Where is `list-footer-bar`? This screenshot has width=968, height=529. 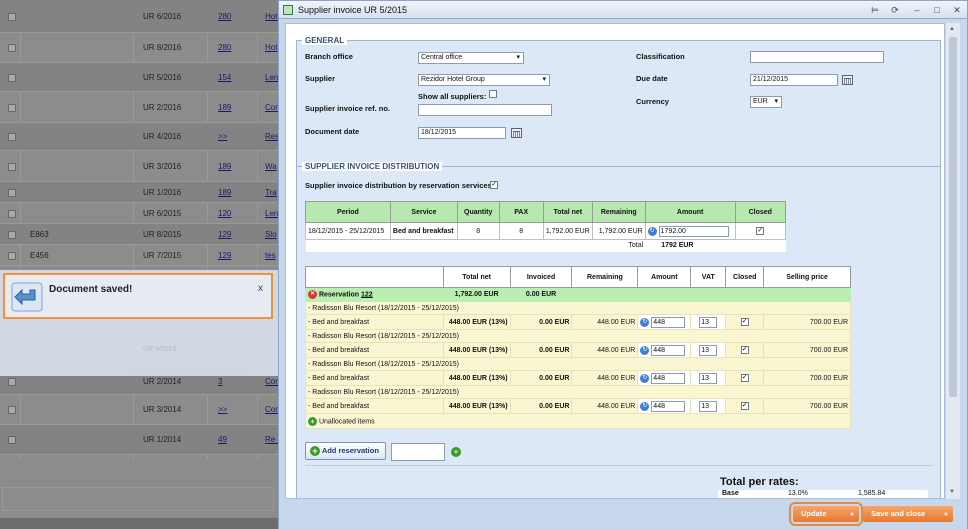 list-footer-bar is located at coordinates (138, 499).